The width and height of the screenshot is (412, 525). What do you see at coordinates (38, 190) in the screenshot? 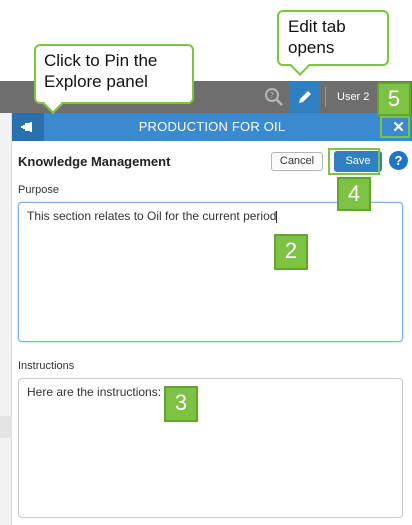
I see `purpose-label: Purpose` at bounding box center [38, 190].